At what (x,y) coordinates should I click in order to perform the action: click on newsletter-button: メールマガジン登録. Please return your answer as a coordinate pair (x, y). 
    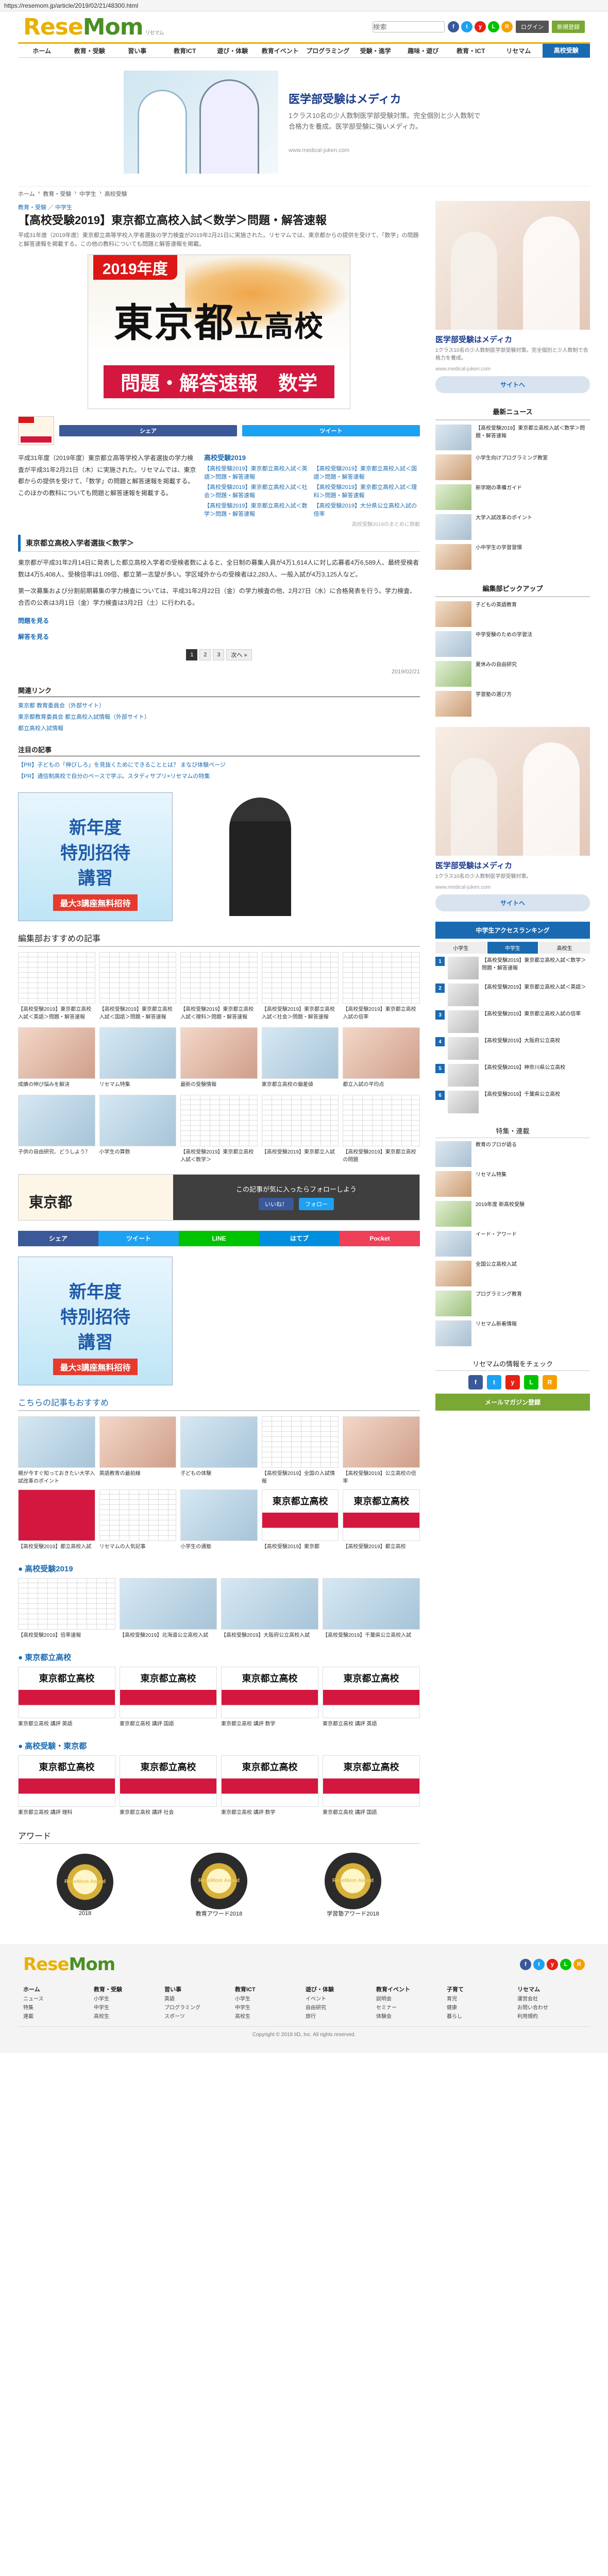
    Looking at the image, I should click on (512, 1403).